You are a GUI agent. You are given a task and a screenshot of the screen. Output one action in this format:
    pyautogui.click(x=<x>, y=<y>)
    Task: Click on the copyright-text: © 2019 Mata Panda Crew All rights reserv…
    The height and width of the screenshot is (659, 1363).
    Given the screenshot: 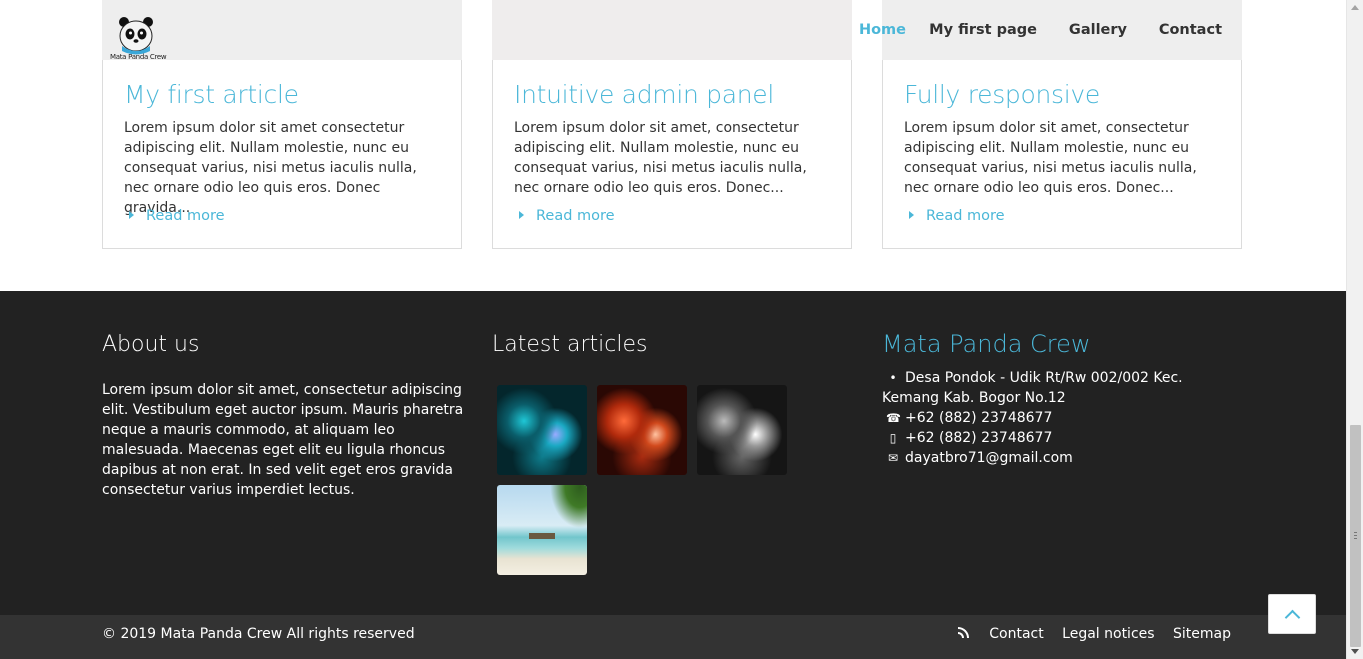 What is the action you would take?
    pyautogui.click(x=258, y=634)
    